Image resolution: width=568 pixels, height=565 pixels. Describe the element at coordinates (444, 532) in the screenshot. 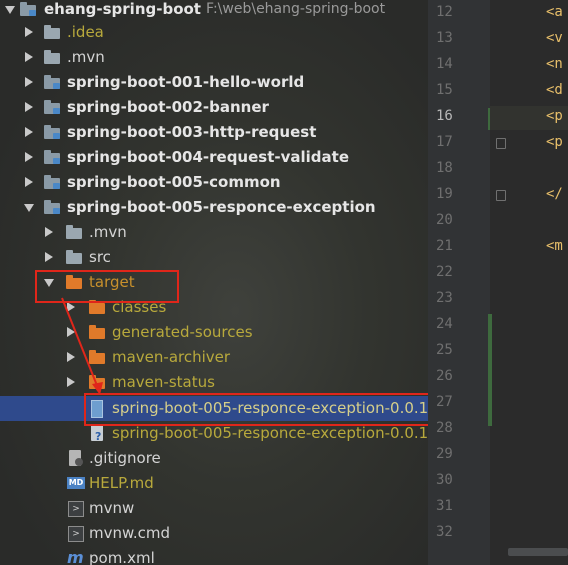

I see `line-number: 32` at that location.